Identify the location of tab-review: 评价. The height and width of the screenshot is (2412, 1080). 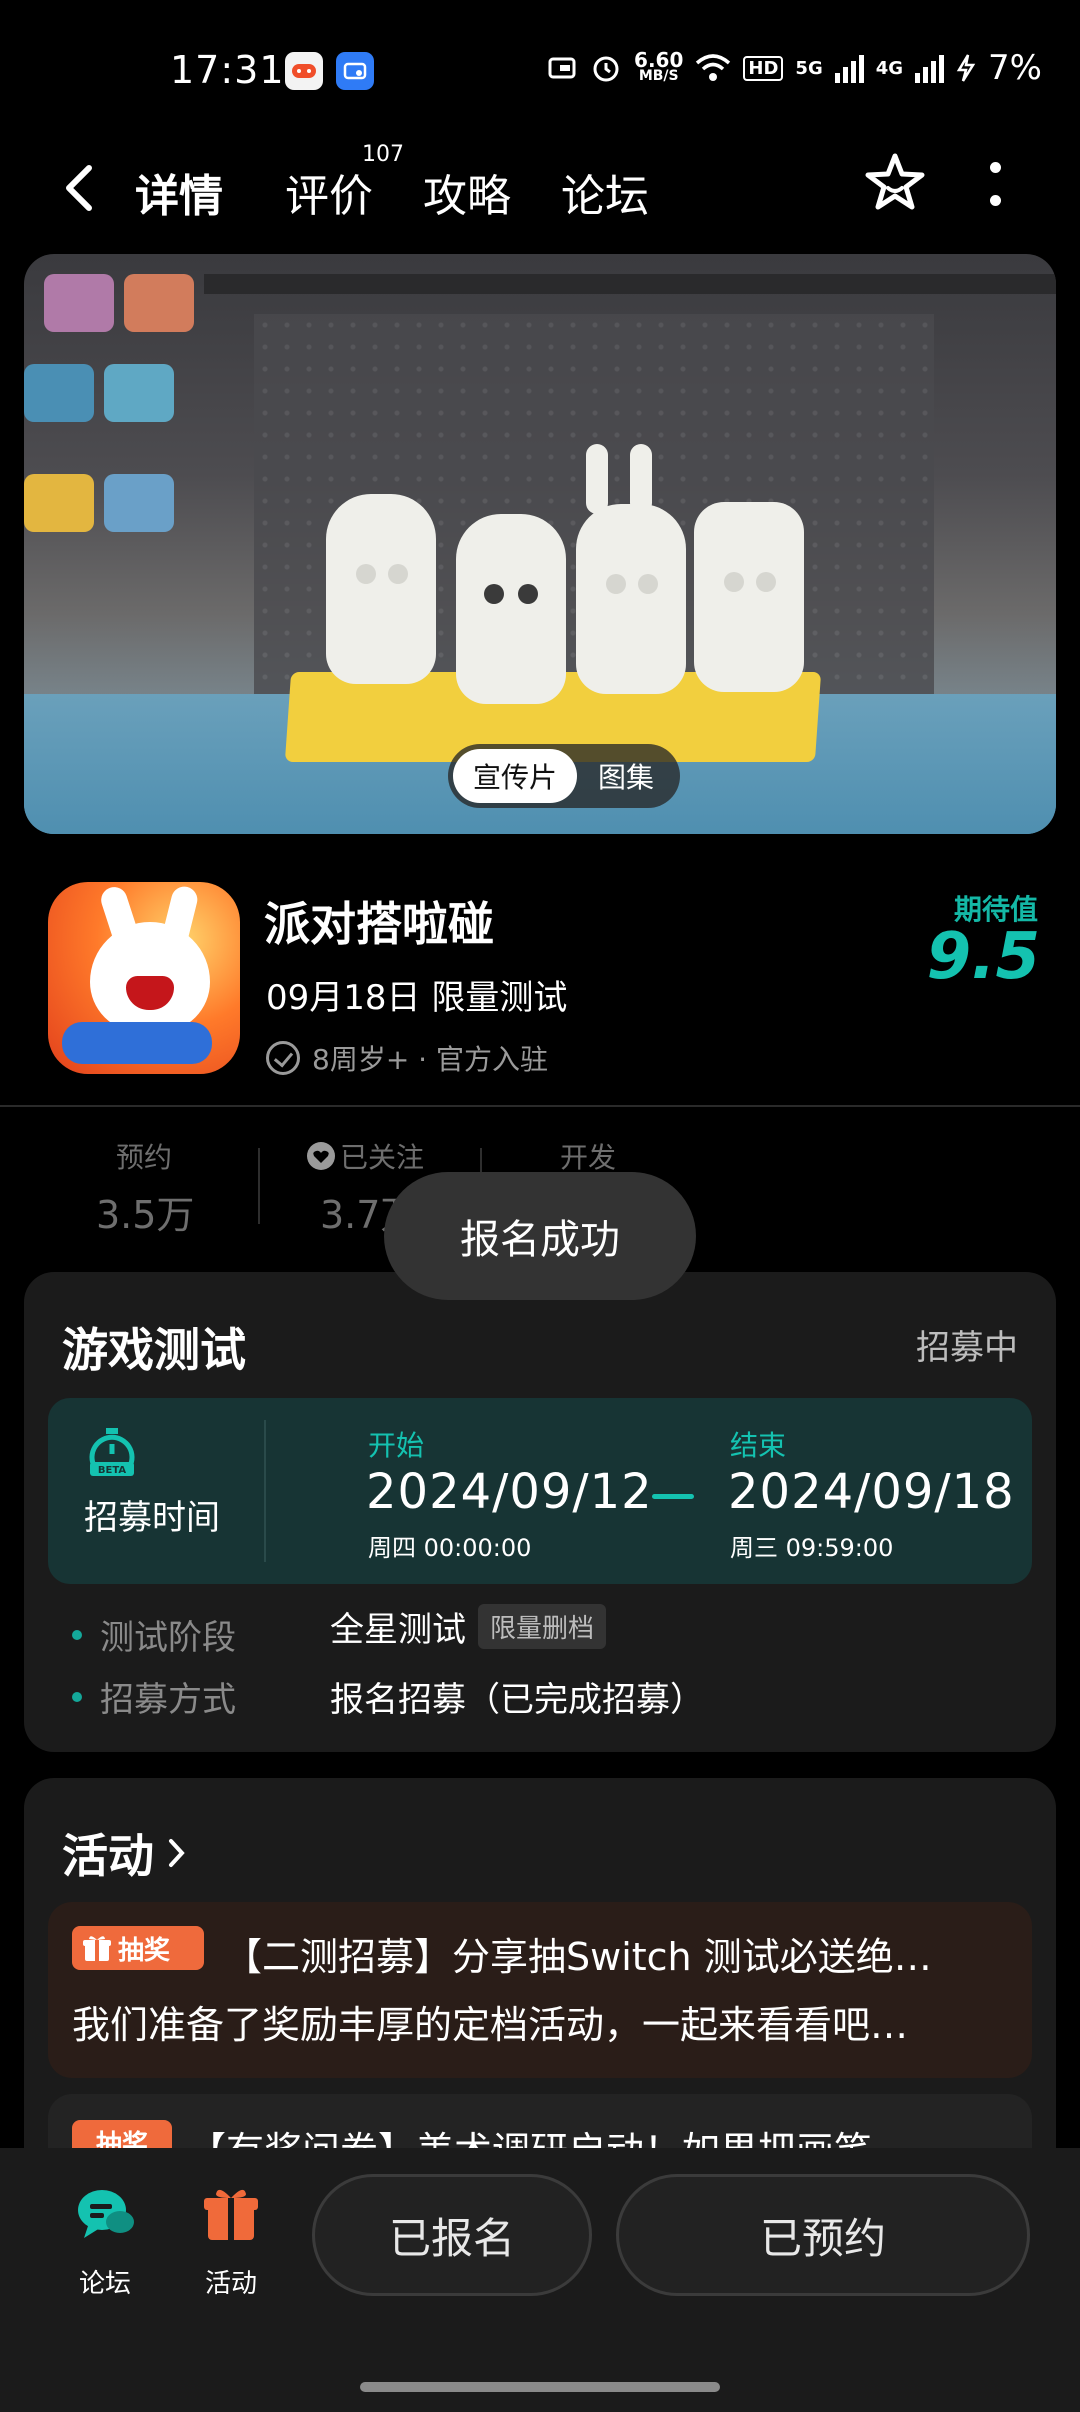
(329, 192).